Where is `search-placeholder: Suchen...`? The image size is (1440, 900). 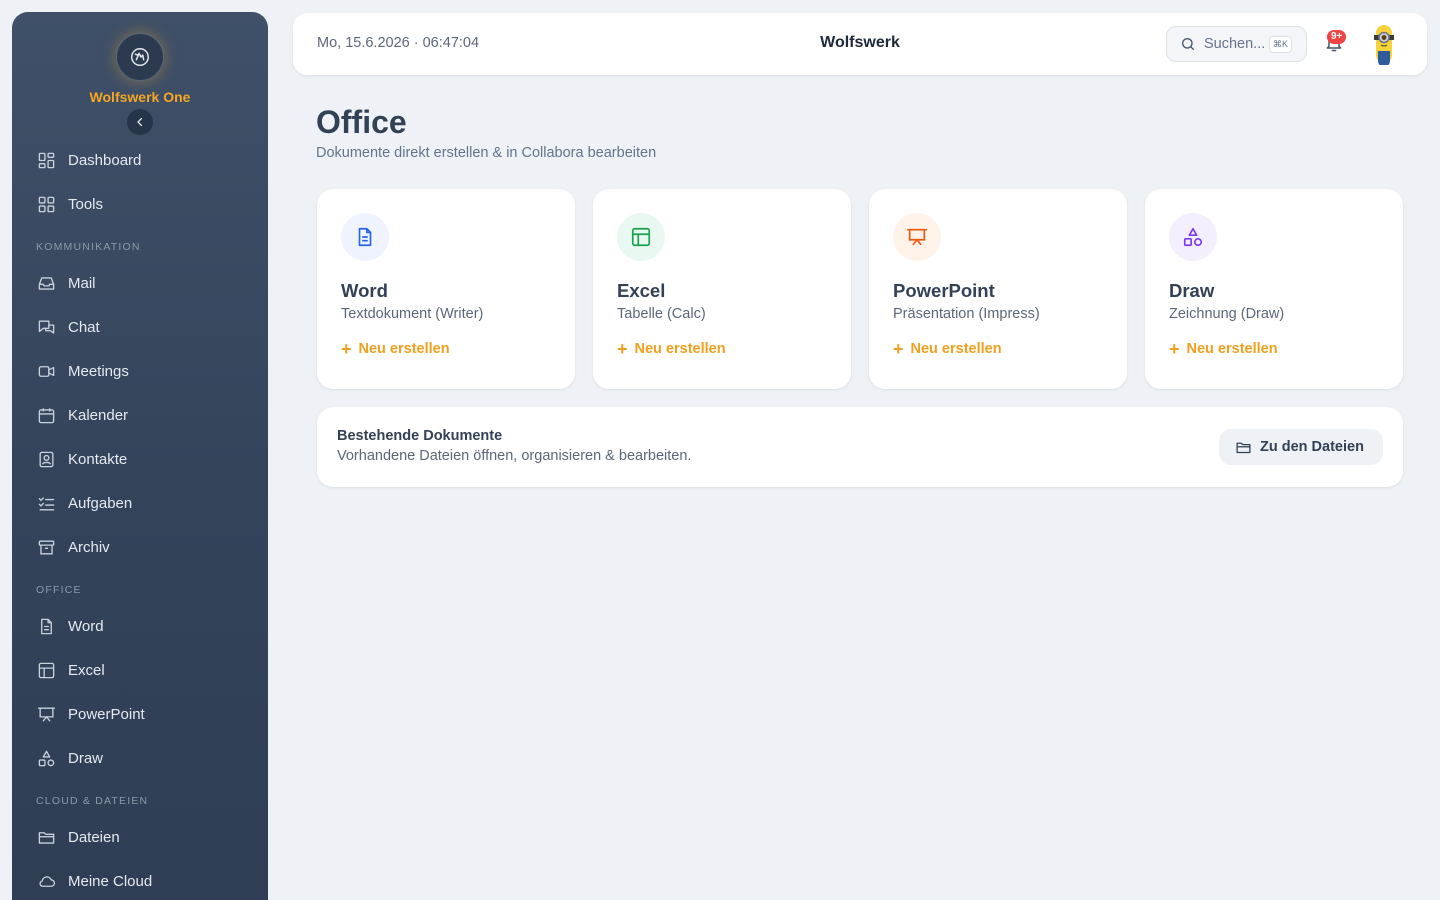
search-placeholder: Suchen... is located at coordinates (1235, 44).